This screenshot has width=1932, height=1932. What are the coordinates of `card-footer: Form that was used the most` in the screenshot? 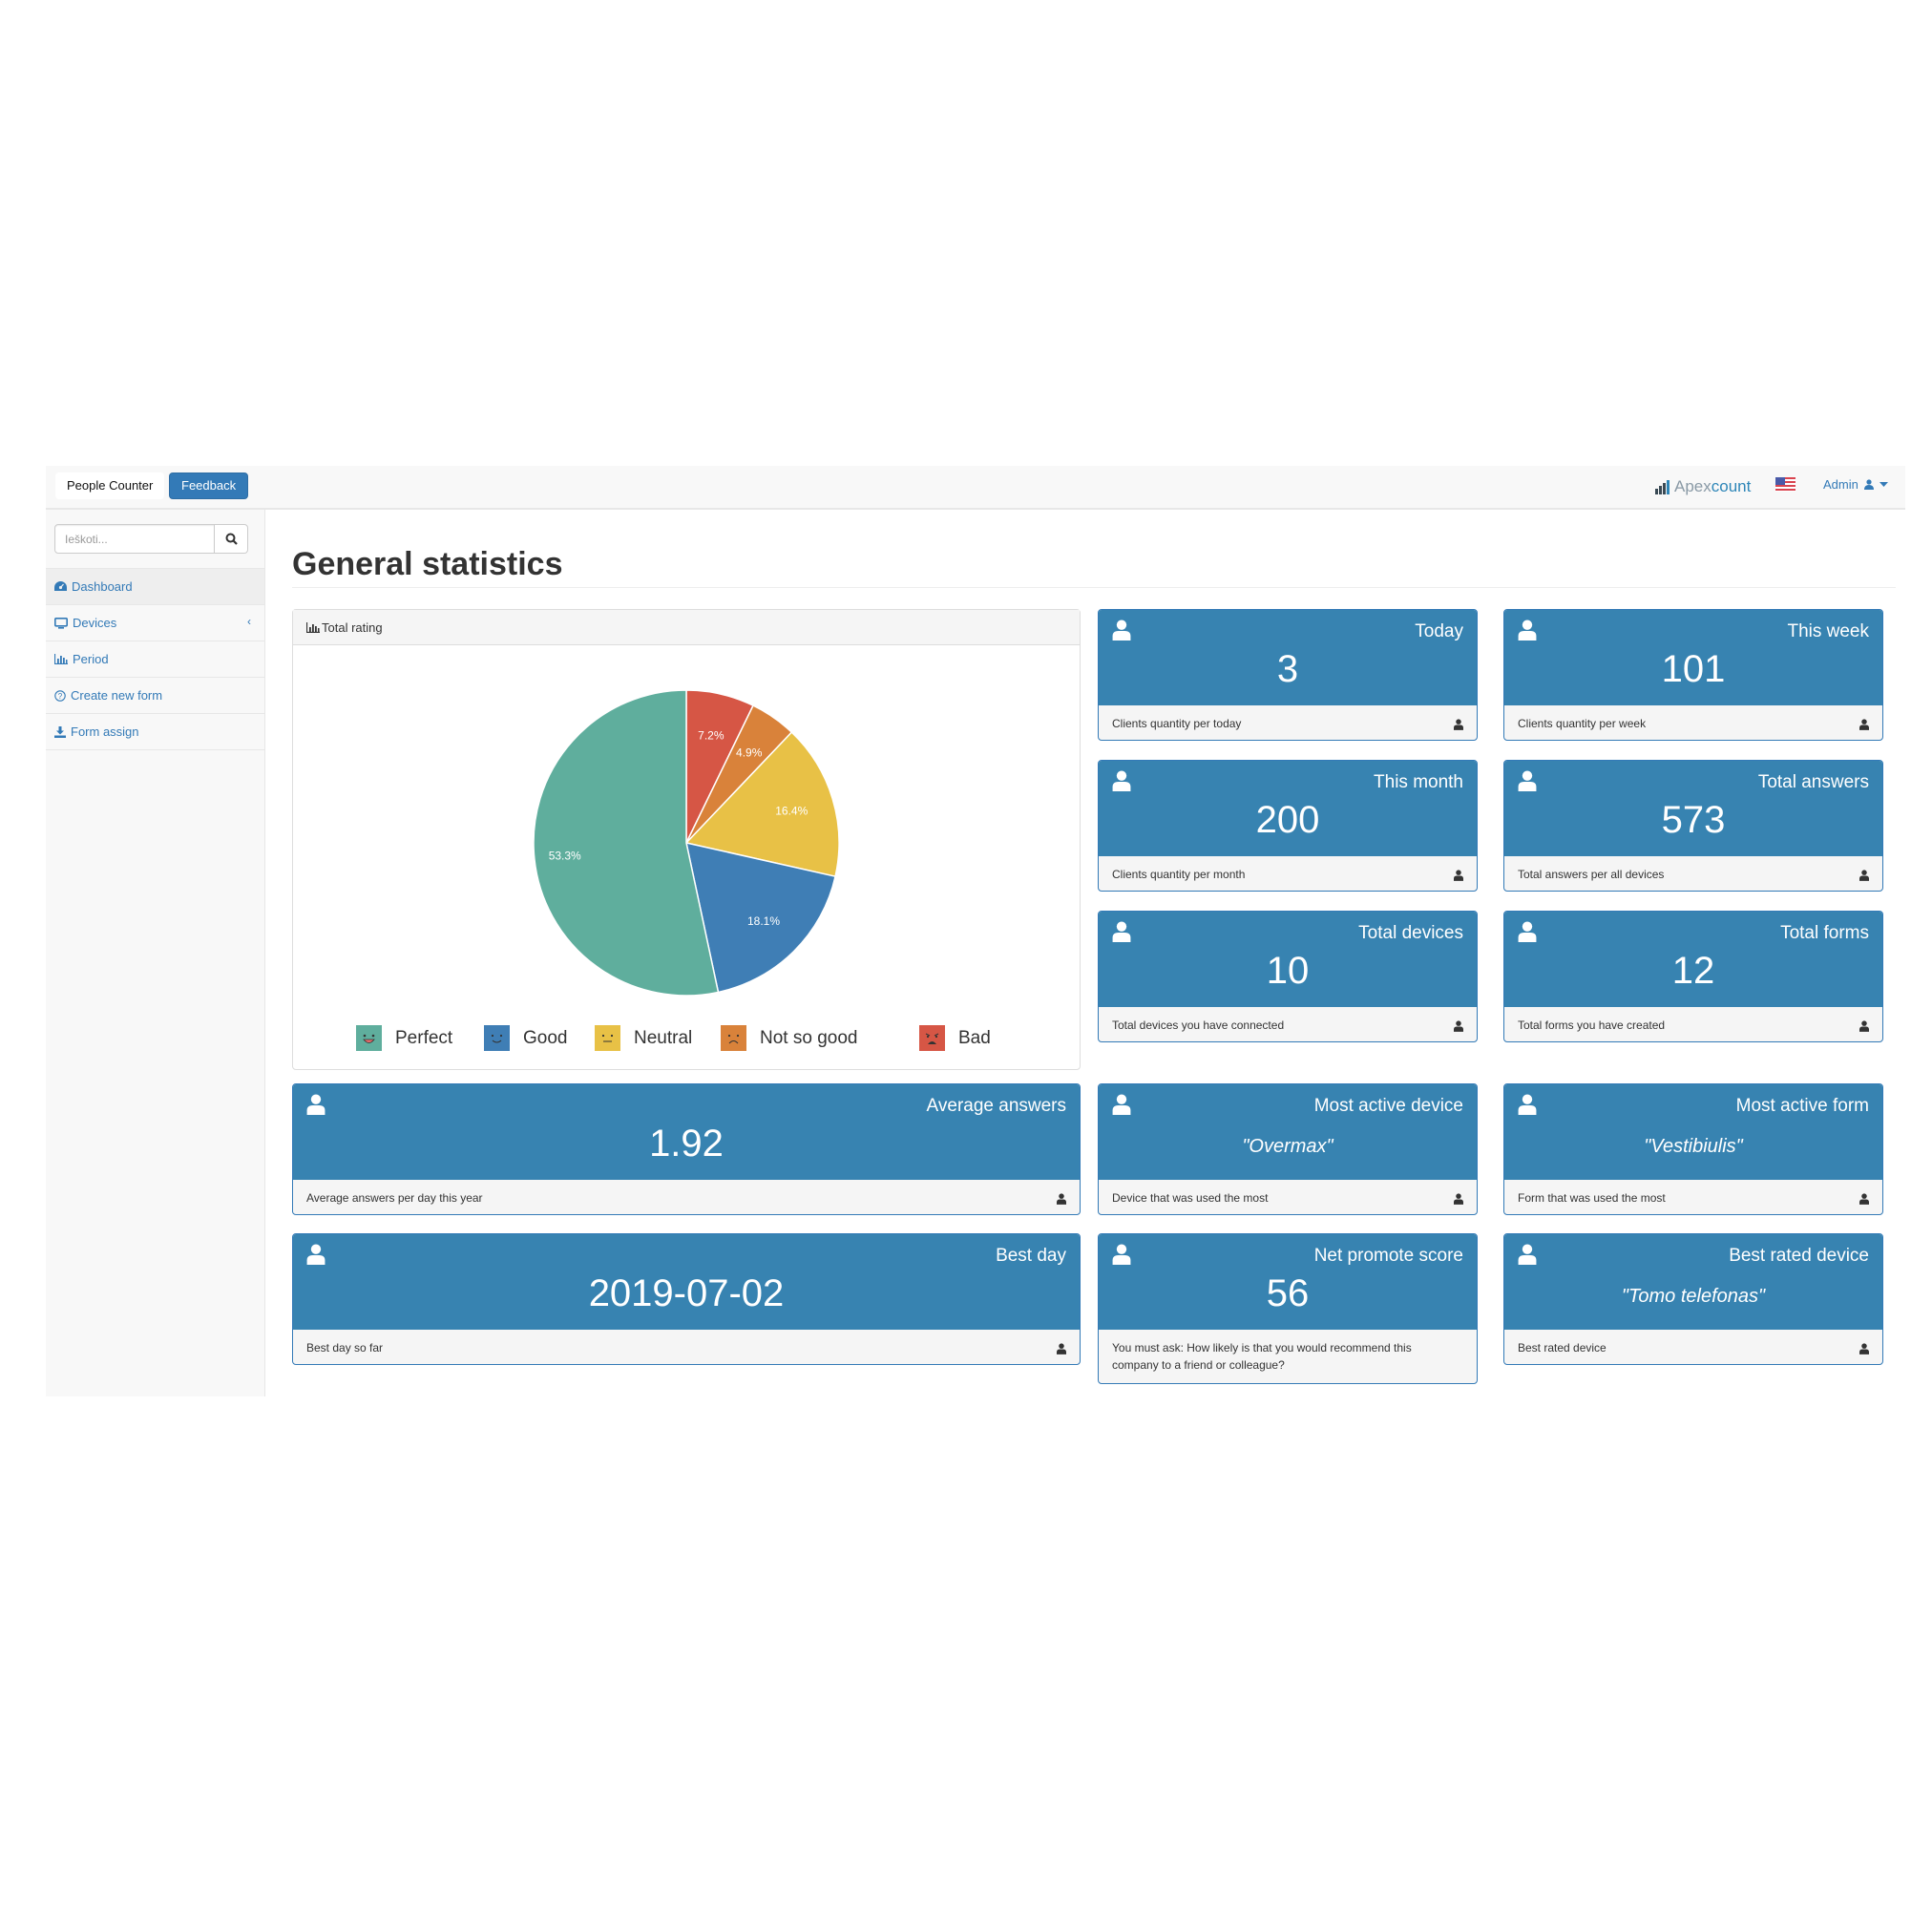 It's located at (1693, 1197).